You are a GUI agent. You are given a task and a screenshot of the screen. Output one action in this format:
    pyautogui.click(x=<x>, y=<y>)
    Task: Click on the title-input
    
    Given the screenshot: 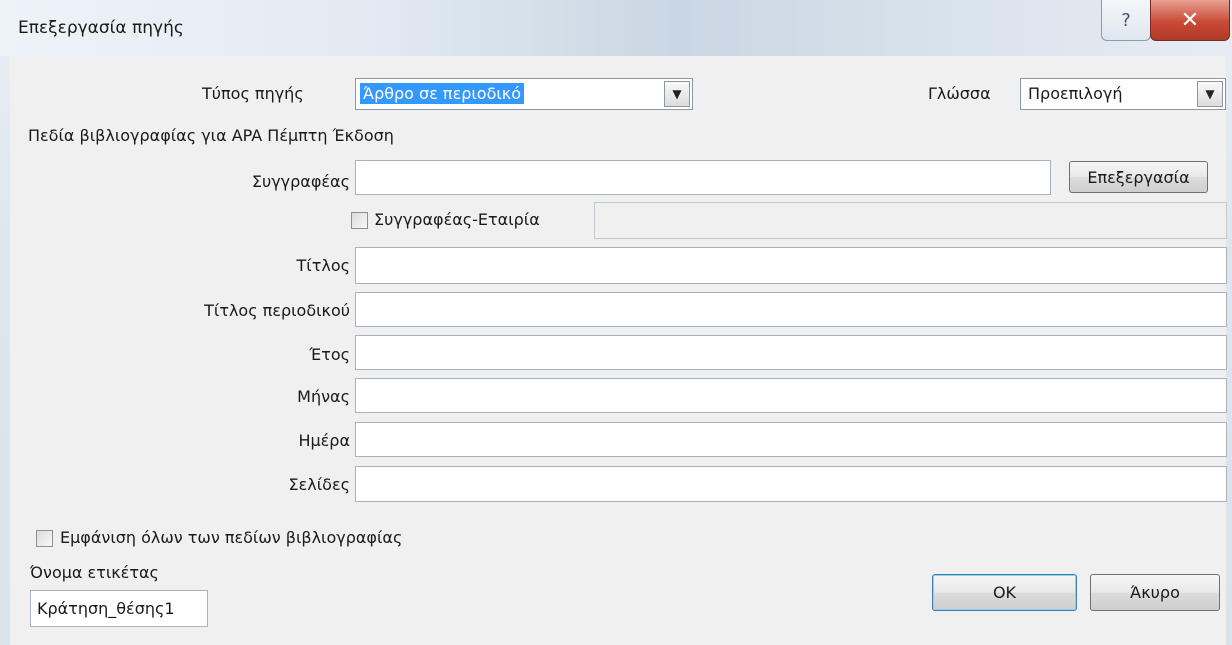 What is the action you would take?
    pyautogui.click(x=791, y=265)
    